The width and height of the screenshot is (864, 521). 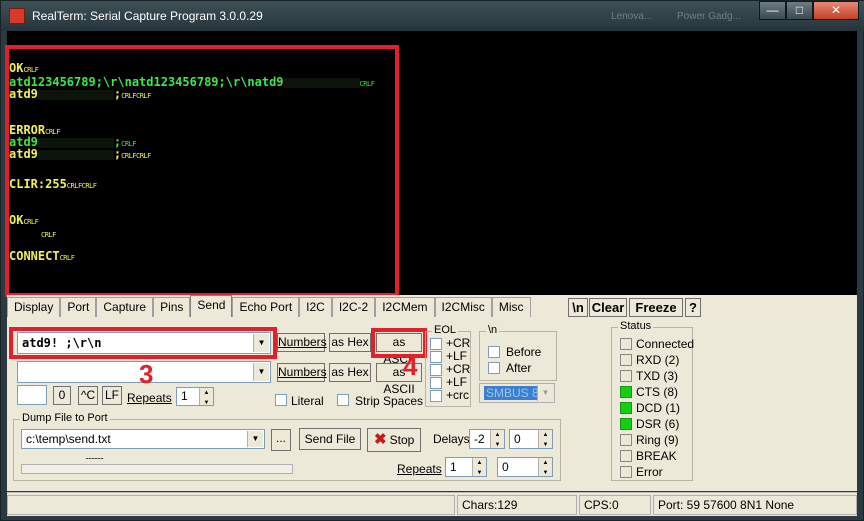 I want to click on minimize-icon: —, so click(x=772, y=10).